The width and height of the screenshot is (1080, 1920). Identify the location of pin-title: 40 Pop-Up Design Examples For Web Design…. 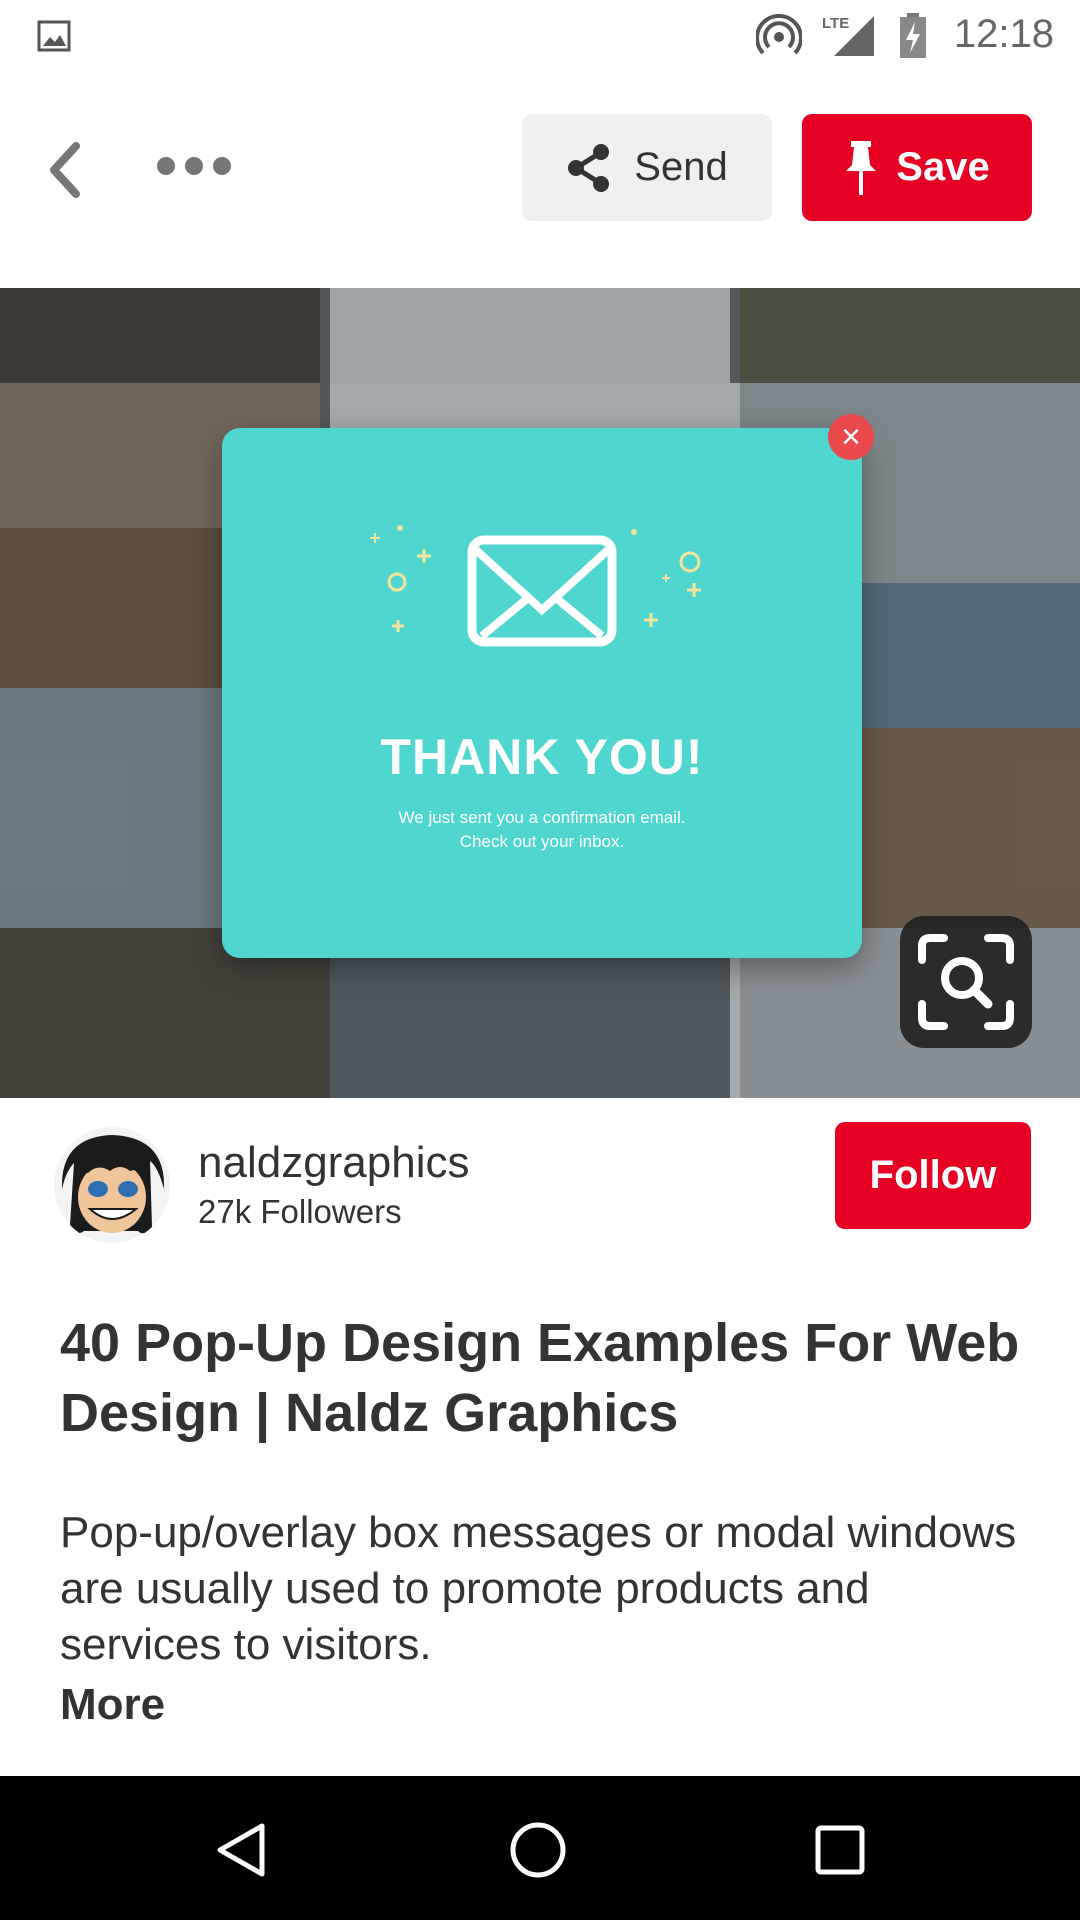
(540, 1378).